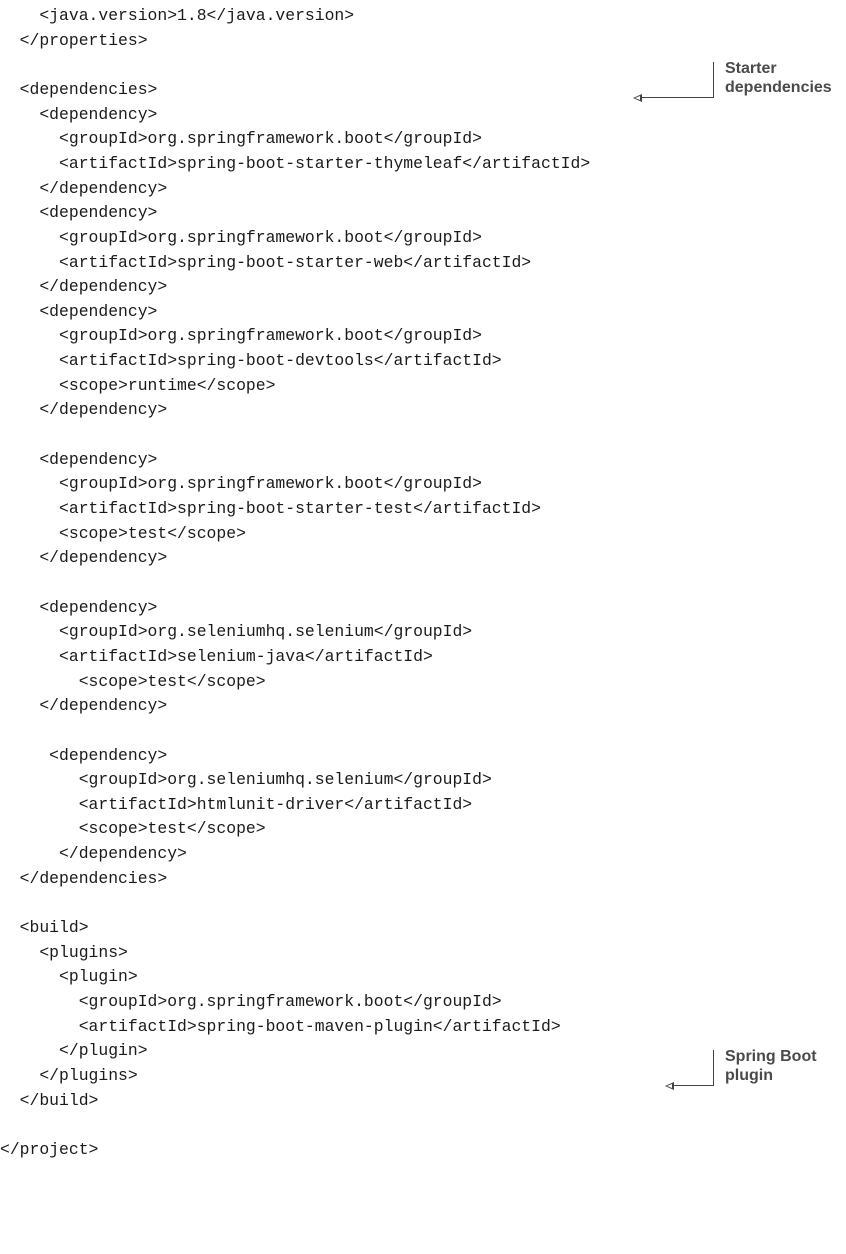  I want to click on code-line: <plugin>, so click(69, 977).